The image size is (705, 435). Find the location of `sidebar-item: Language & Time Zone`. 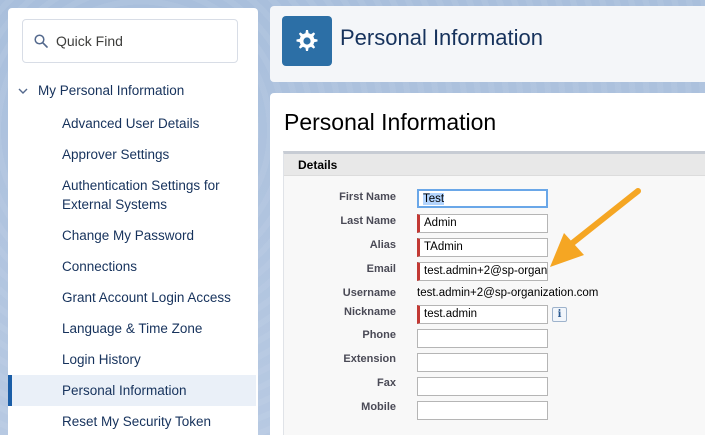

sidebar-item: Language & Time Zone is located at coordinates (132, 328).